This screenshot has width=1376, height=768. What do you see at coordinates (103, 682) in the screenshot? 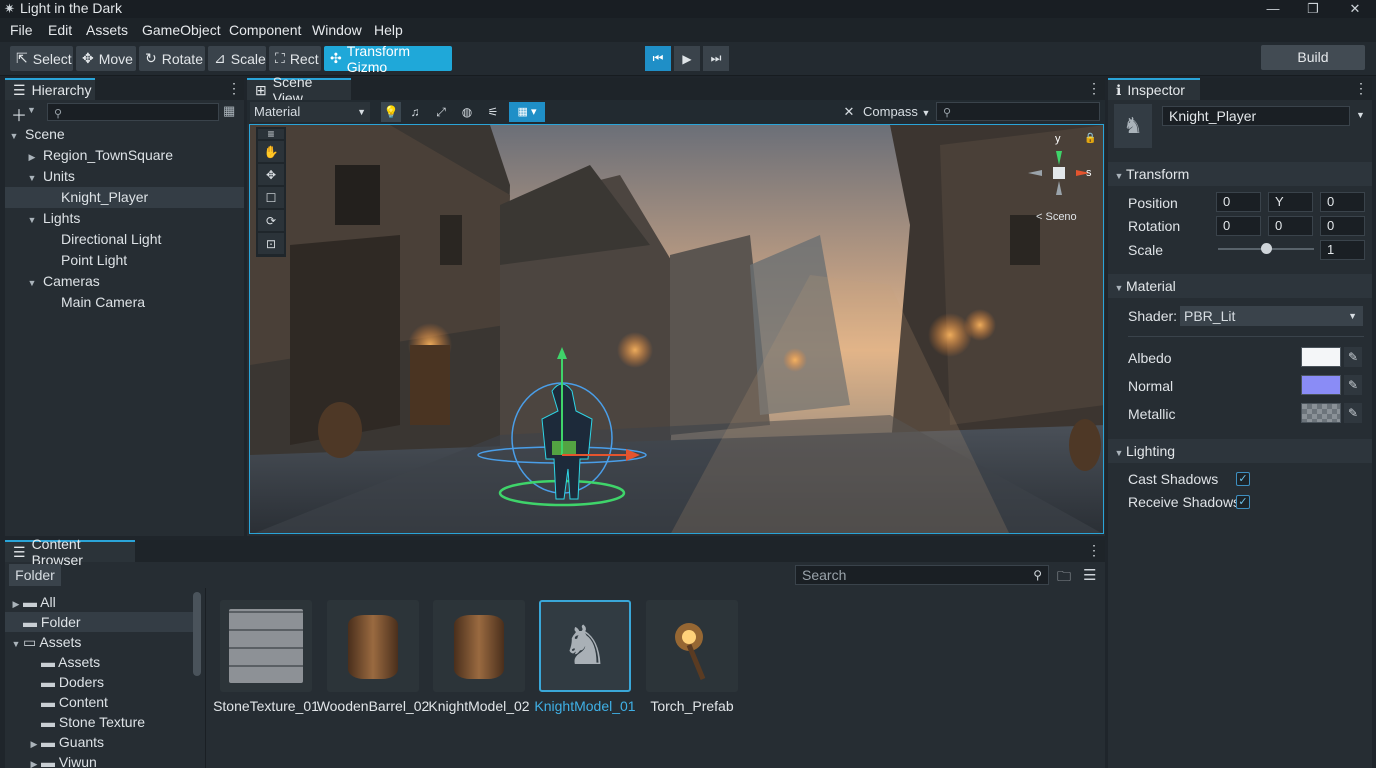
I see `folder-item-doders: ▬ Doders` at bounding box center [103, 682].